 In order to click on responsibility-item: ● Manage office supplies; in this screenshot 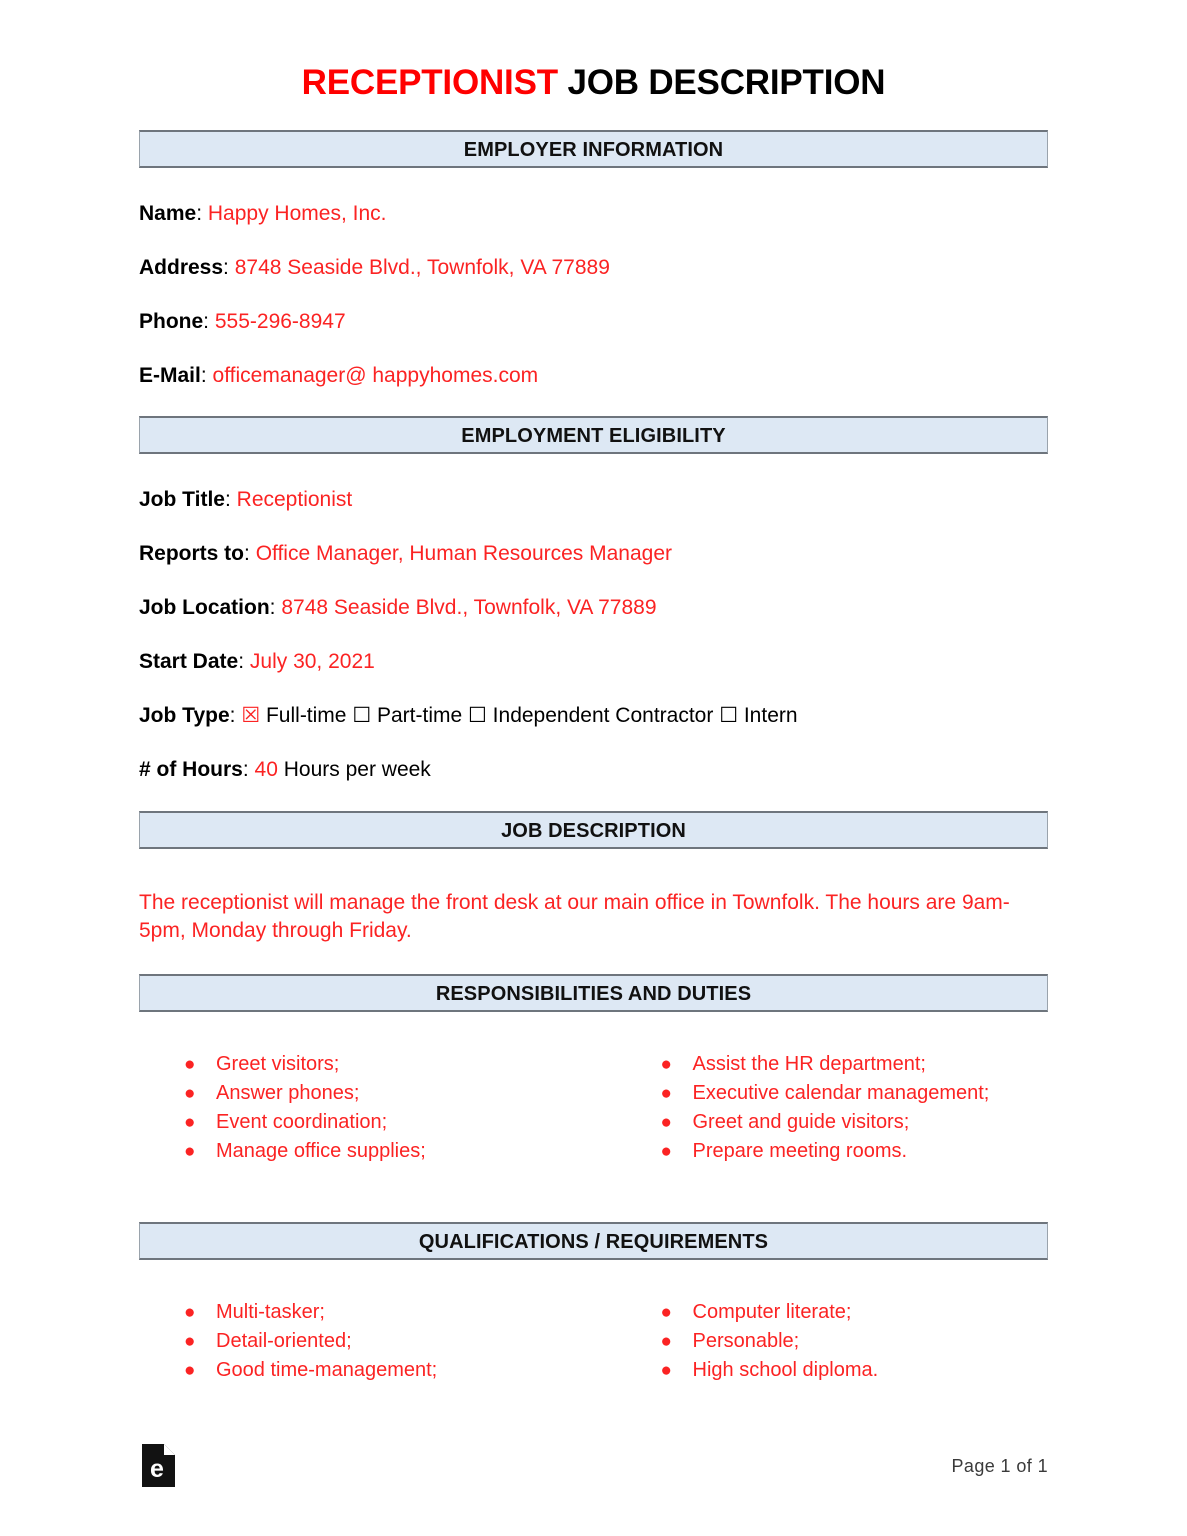, I will do `click(389, 1151)`.